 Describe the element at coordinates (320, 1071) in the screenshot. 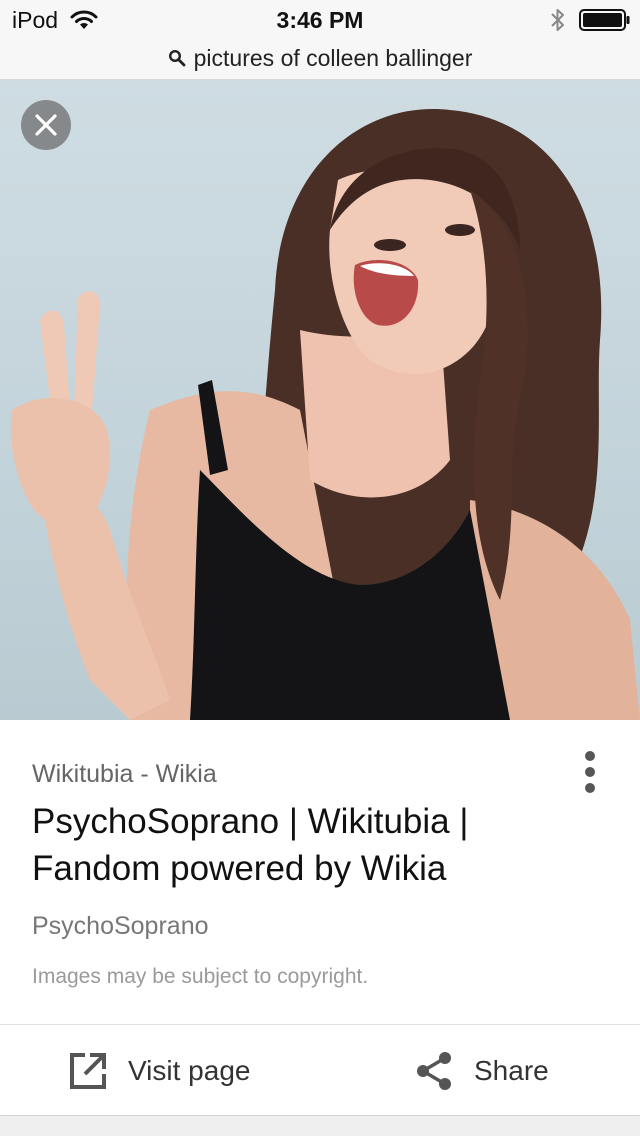

I see `action-bar: Visit page Share` at that location.